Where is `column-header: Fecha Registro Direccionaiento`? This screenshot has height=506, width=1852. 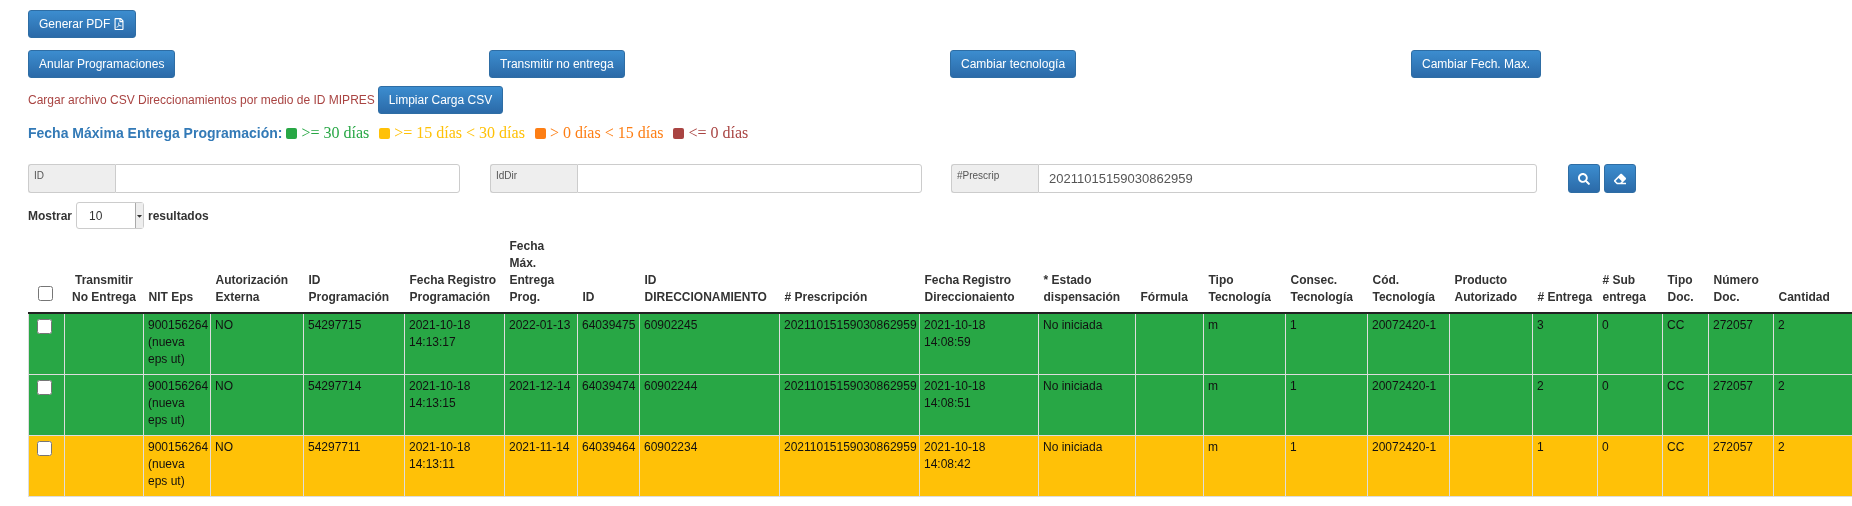
column-header: Fecha Registro Direccionaiento is located at coordinates (969, 288).